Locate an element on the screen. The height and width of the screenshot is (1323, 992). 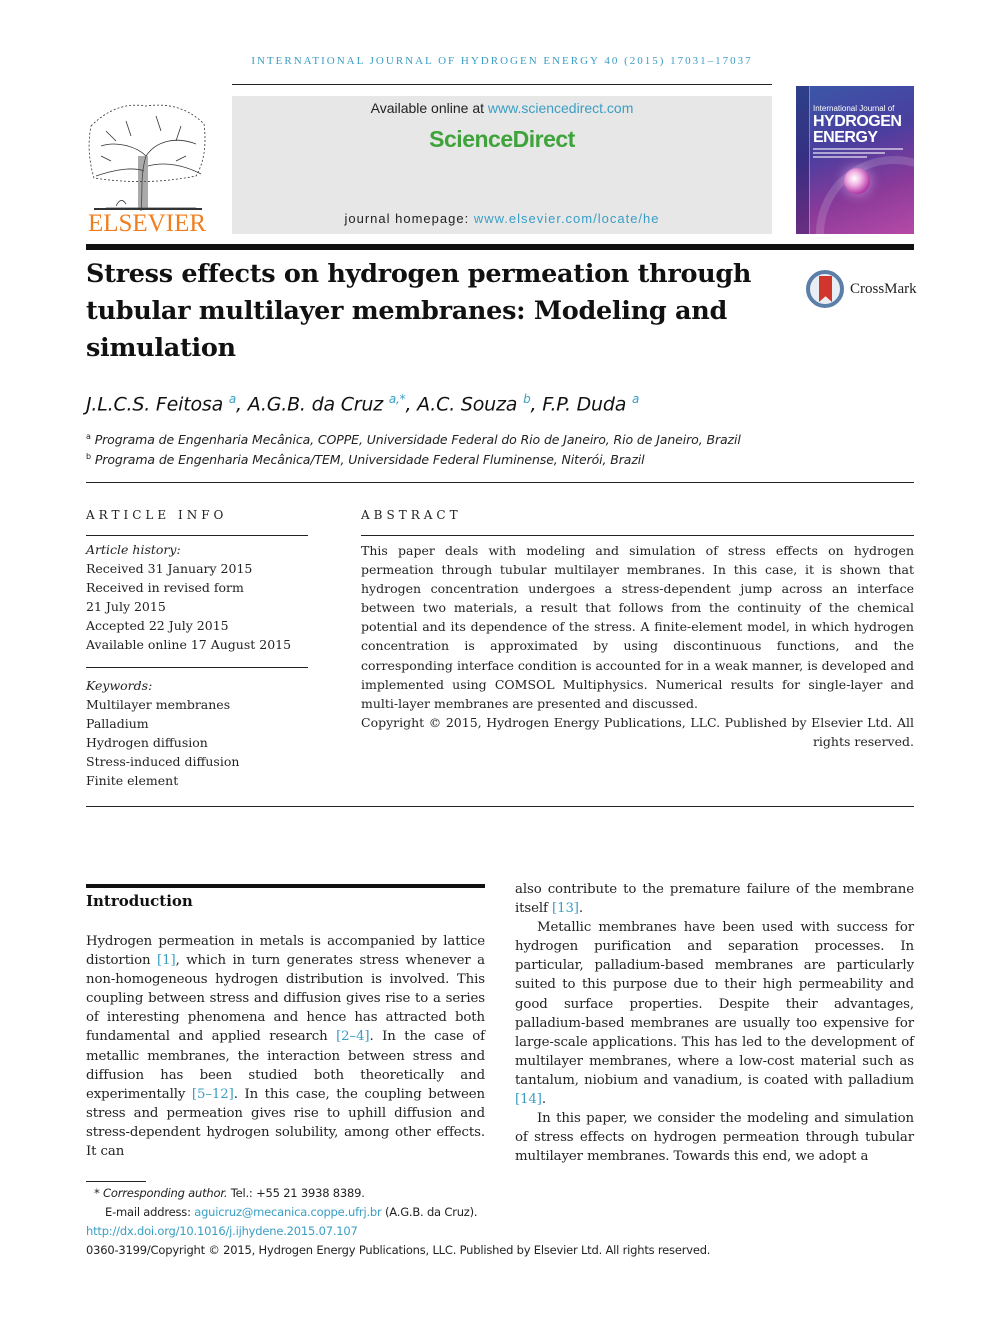
sciencedirect-link: www.sciencedirect.com is located at coordinates (561, 108).